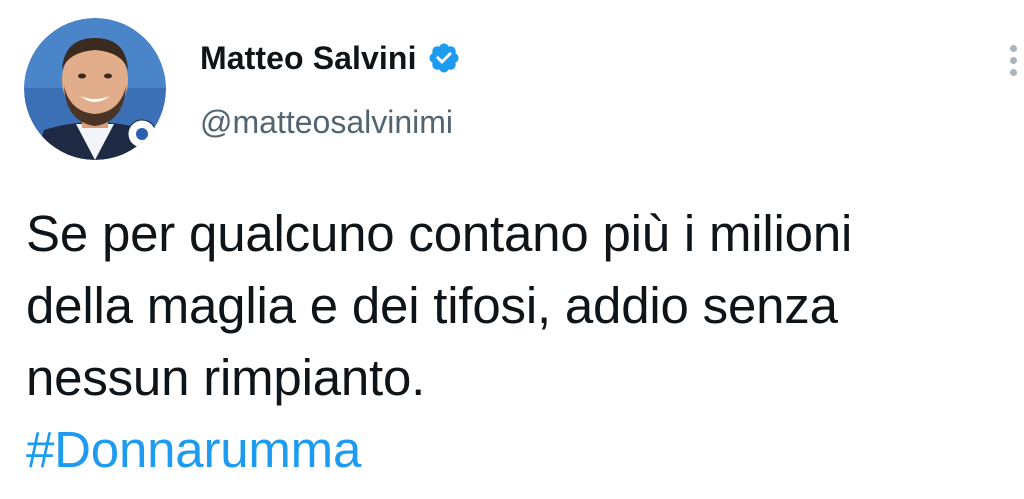 The width and height of the screenshot is (1024, 499). Describe the element at coordinates (308, 58) in the screenshot. I see `author-display-name: Matteo Salvini` at that location.